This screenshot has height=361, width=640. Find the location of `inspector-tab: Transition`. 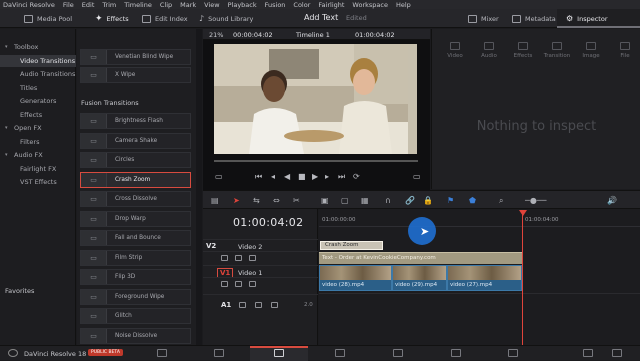

inspector-tab: Transition is located at coordinates (557, 50).